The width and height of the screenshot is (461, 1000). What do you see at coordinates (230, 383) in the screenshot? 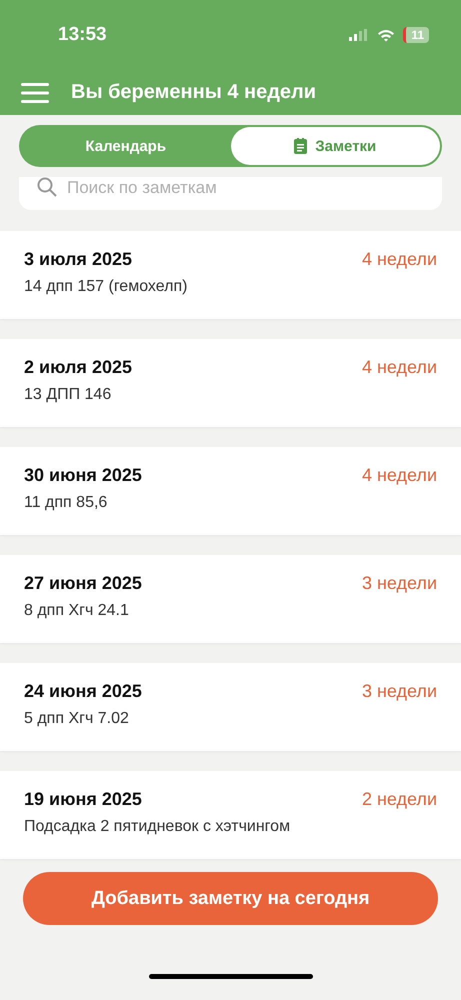
I see `note-card: 2 июля 2025 4 недели 13 ДПП 146` at bounding box center [230, 383].